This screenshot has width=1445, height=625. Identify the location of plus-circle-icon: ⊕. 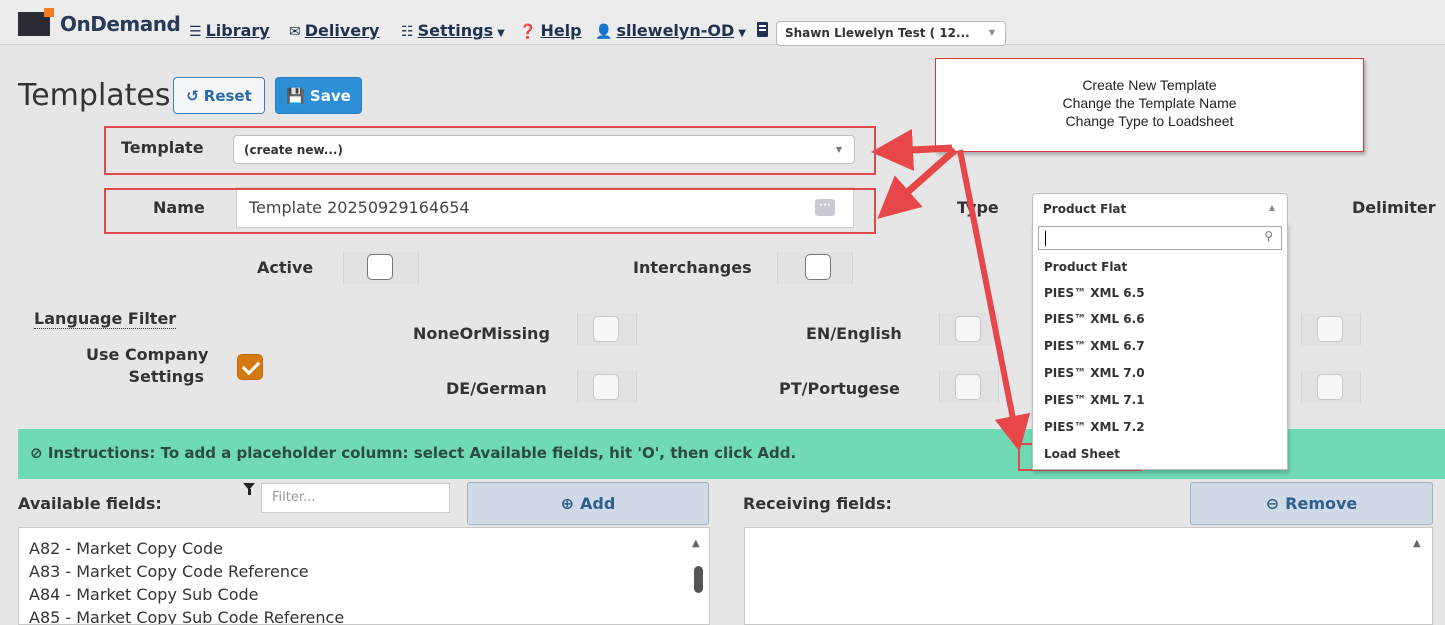
(567, 503).